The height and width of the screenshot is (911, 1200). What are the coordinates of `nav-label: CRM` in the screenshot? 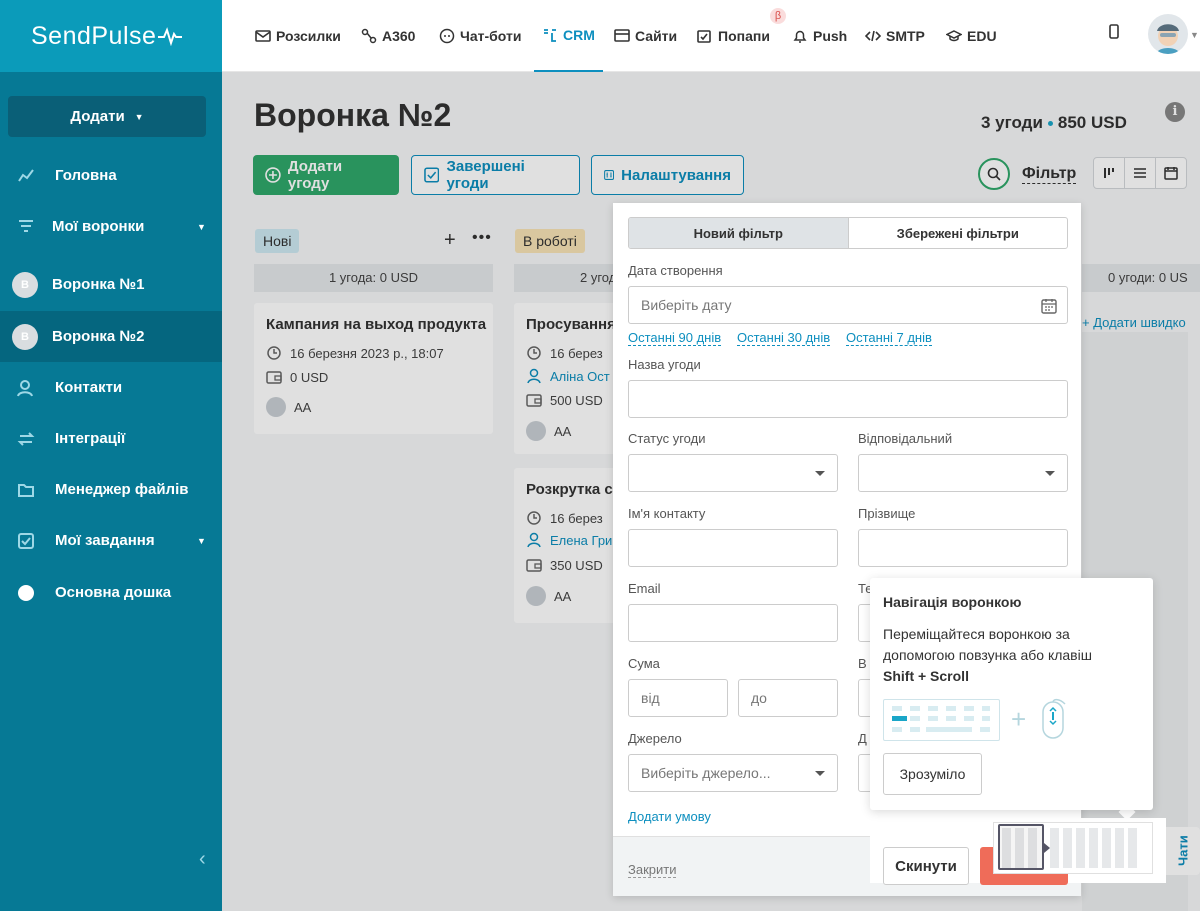 It's located at (579, 35).